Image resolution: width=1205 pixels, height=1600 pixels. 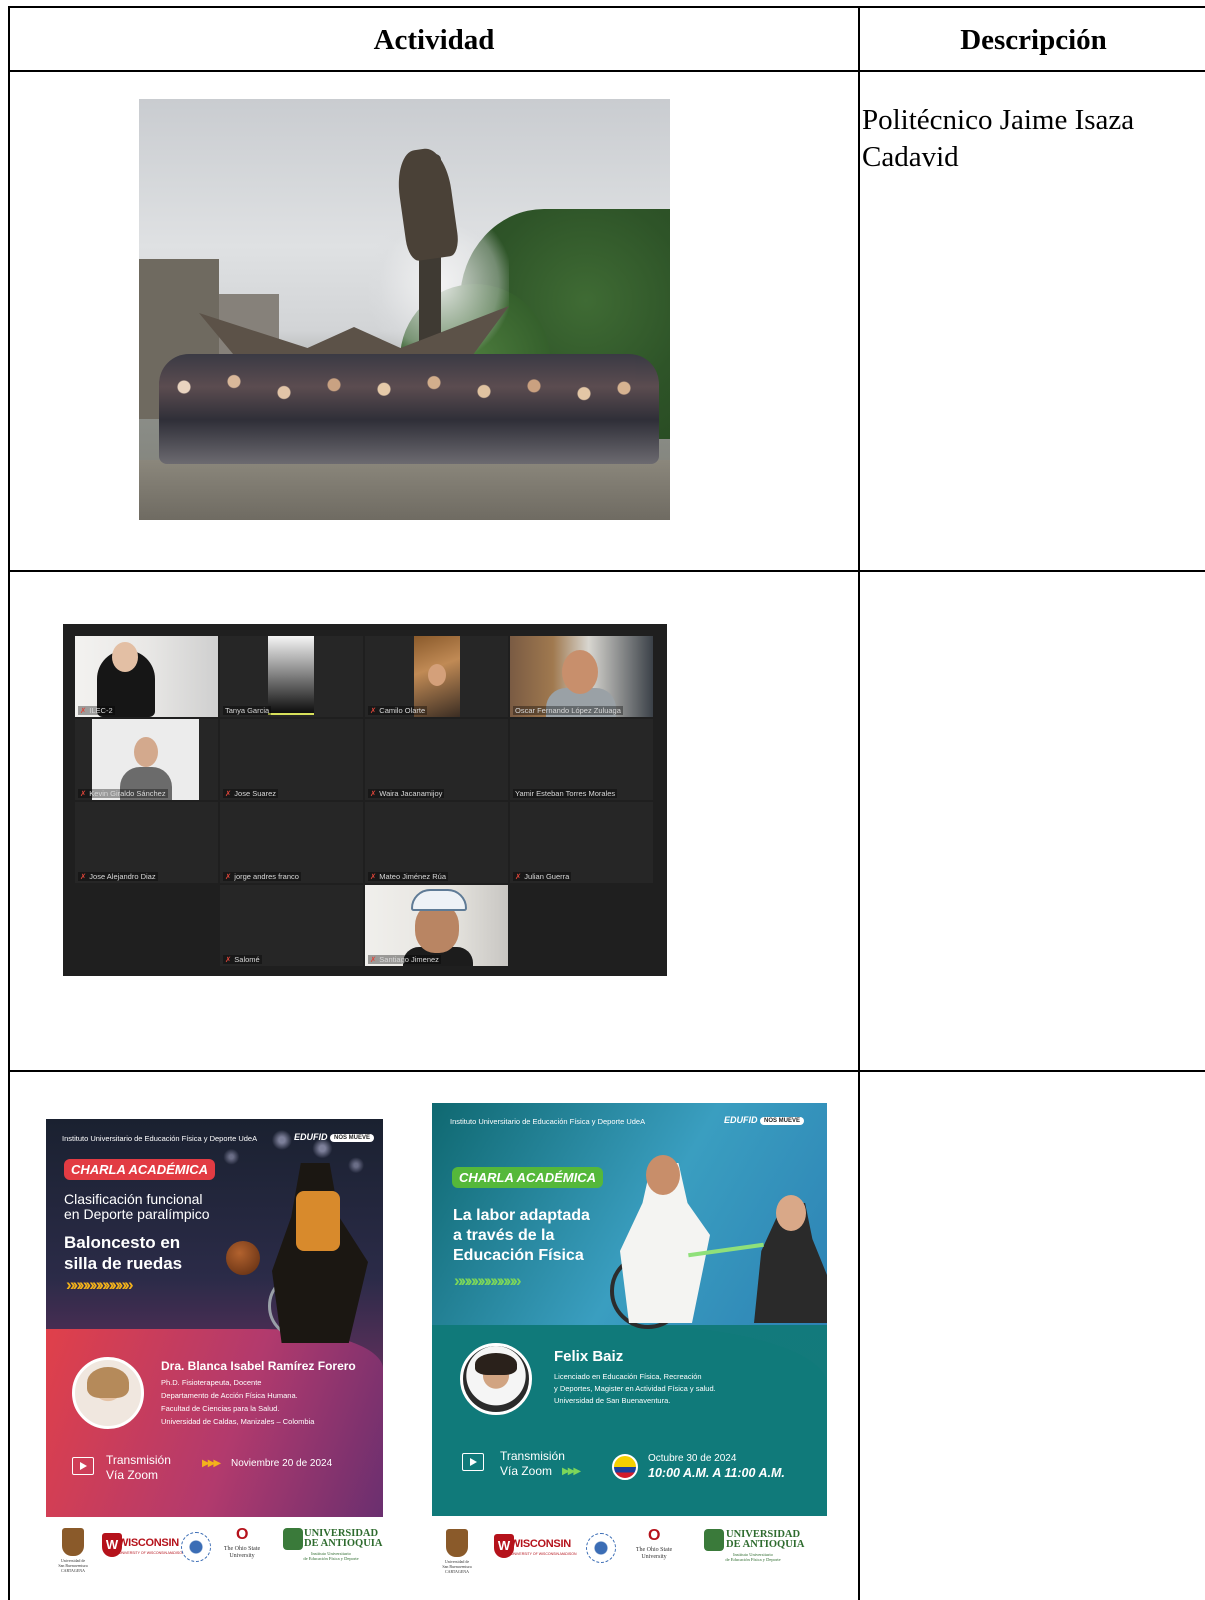 I want to click on zoom-tile: ✗ Jose Alejandro Diaz, so click(x=146, y=842).